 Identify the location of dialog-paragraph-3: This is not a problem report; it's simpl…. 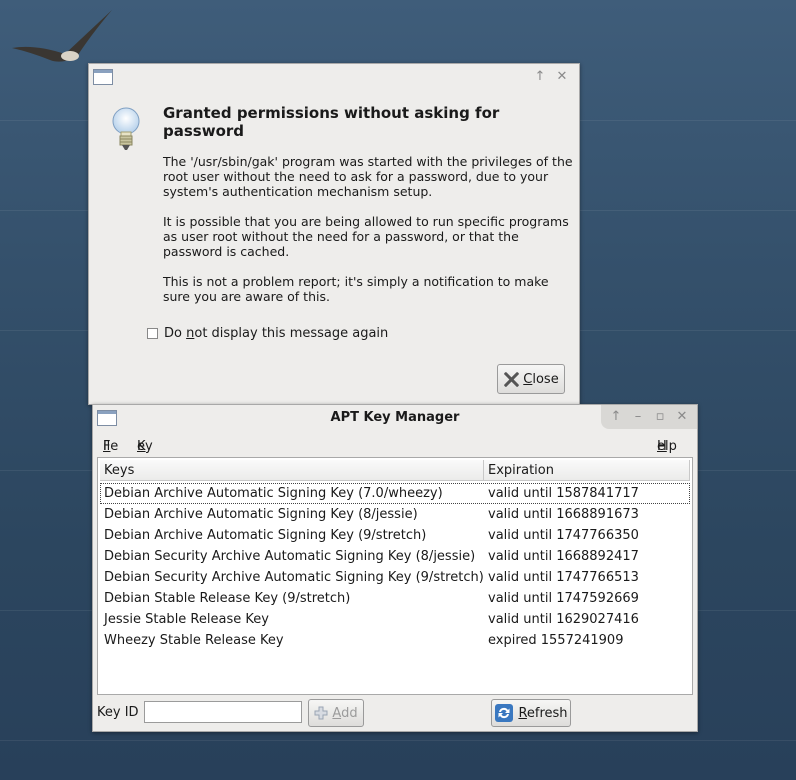
(356, 289).